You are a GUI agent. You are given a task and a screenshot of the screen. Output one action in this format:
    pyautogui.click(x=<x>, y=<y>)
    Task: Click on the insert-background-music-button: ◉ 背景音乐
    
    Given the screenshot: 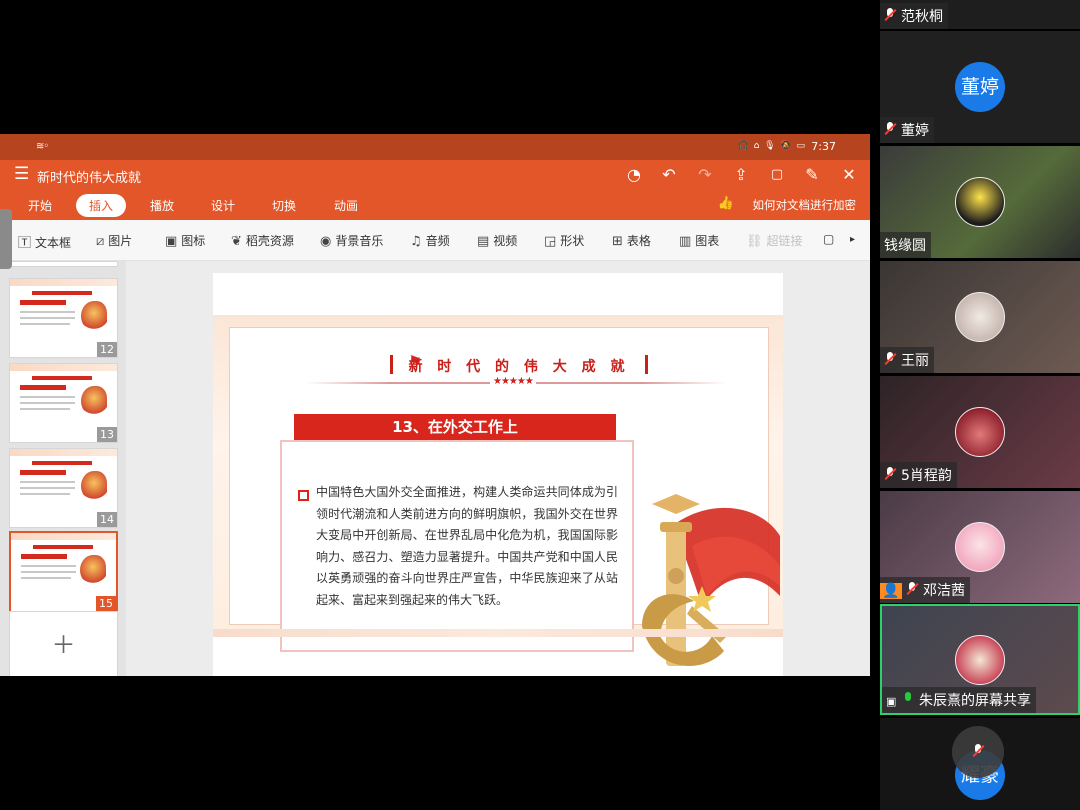 What is the action you would take?
    pyautogui.click(x=351, y=240)
    